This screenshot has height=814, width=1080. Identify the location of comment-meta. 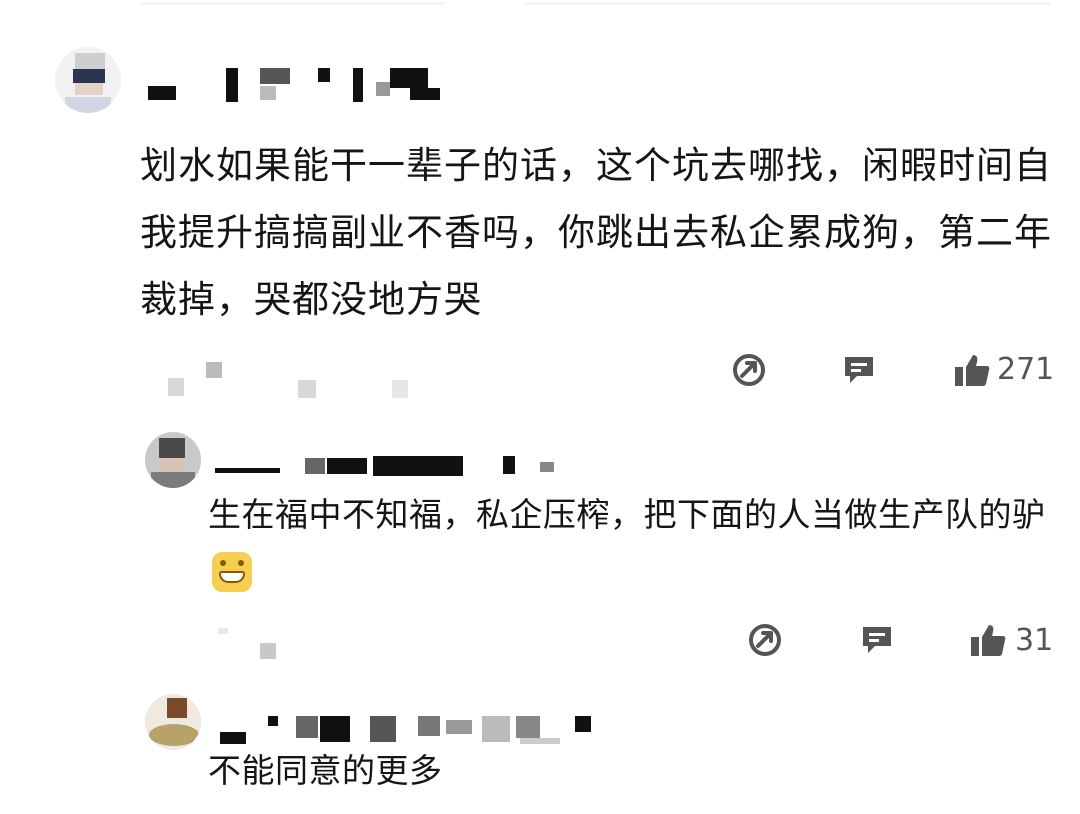
(176, 387).